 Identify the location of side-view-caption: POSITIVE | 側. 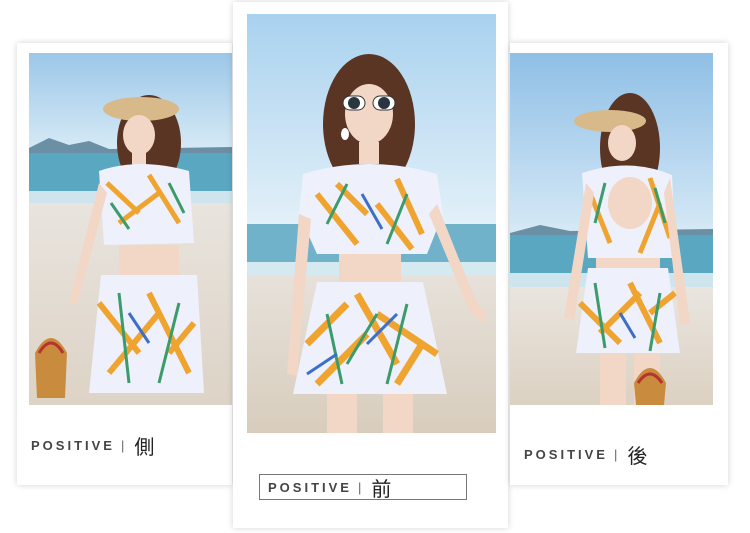
(92, 445).